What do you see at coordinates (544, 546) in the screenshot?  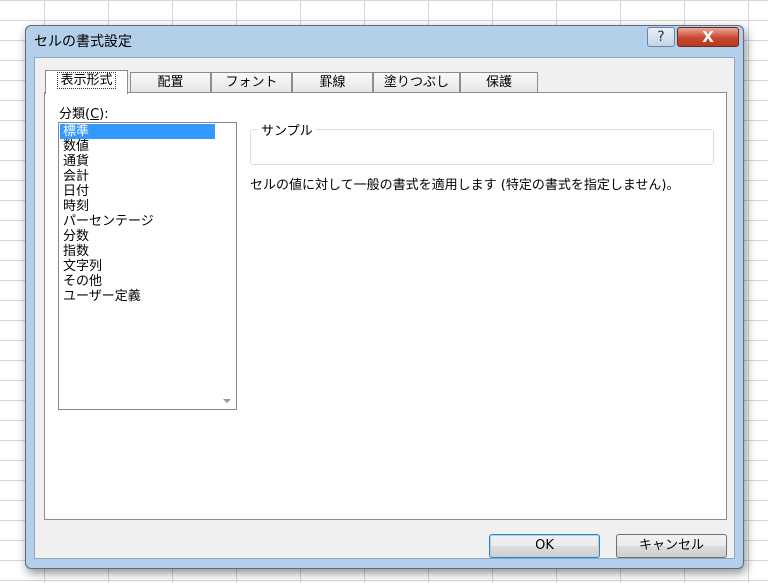 I see `ok-button: OK` at bounding box center [544, 546].